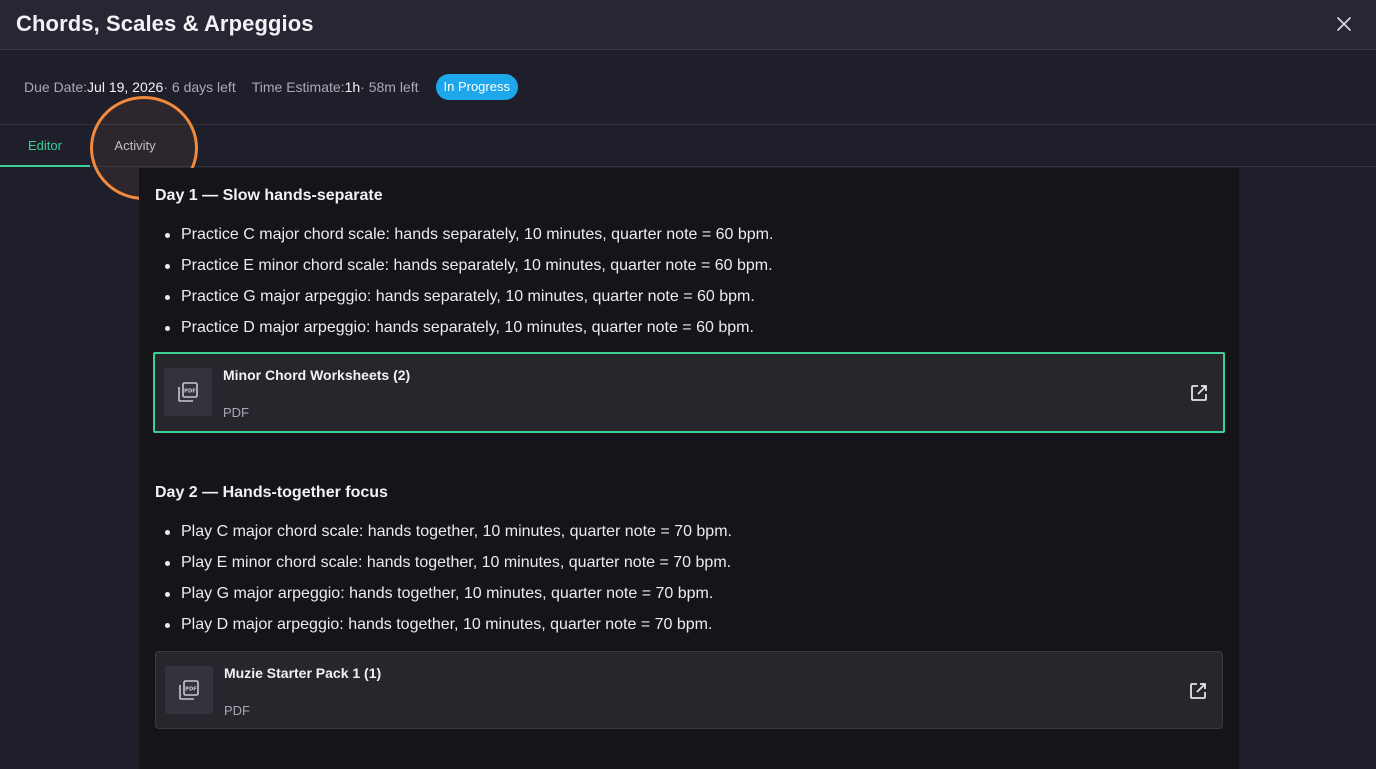 The height and width of the screenshot is (769, 1376). What do you see at coordinates (317, 375) in the screenshot?
I see `attachment-name: Minor Chord Worksheets (2)` at bounding box center [317, 375].